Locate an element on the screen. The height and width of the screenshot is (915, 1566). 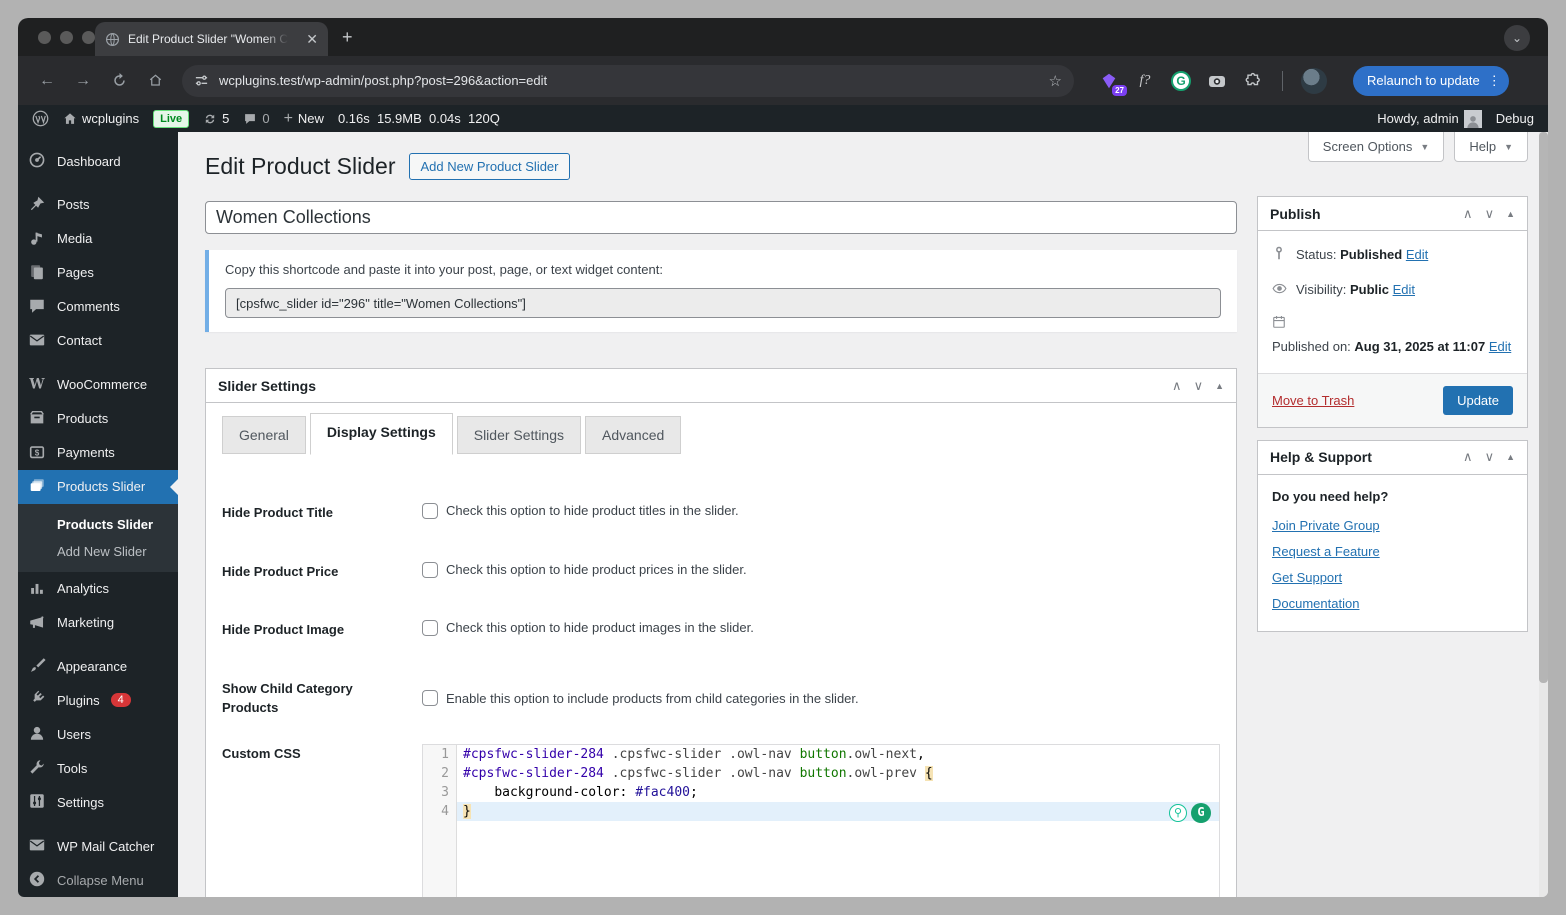
window-controls is located at coordinates (66, 37).